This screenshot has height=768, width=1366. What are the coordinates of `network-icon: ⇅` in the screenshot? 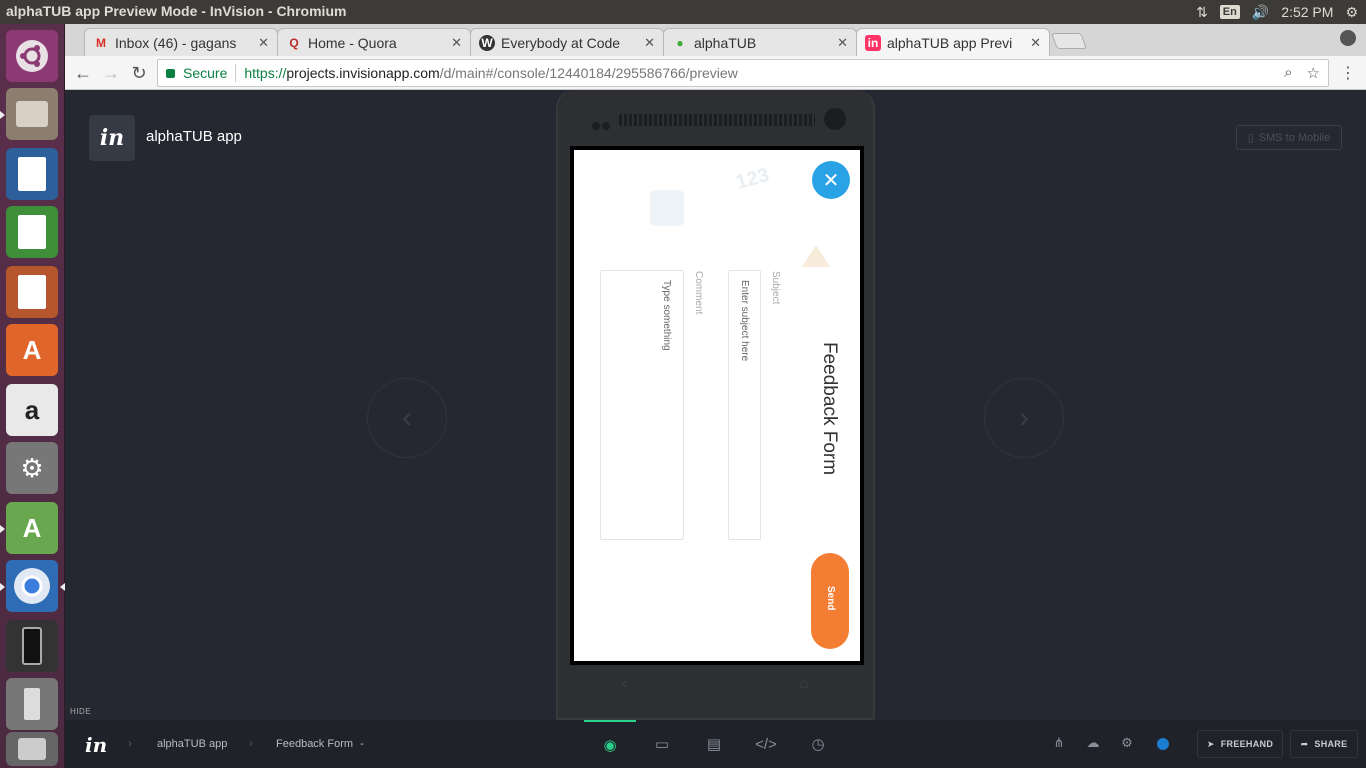 It's located at (1202, 12).